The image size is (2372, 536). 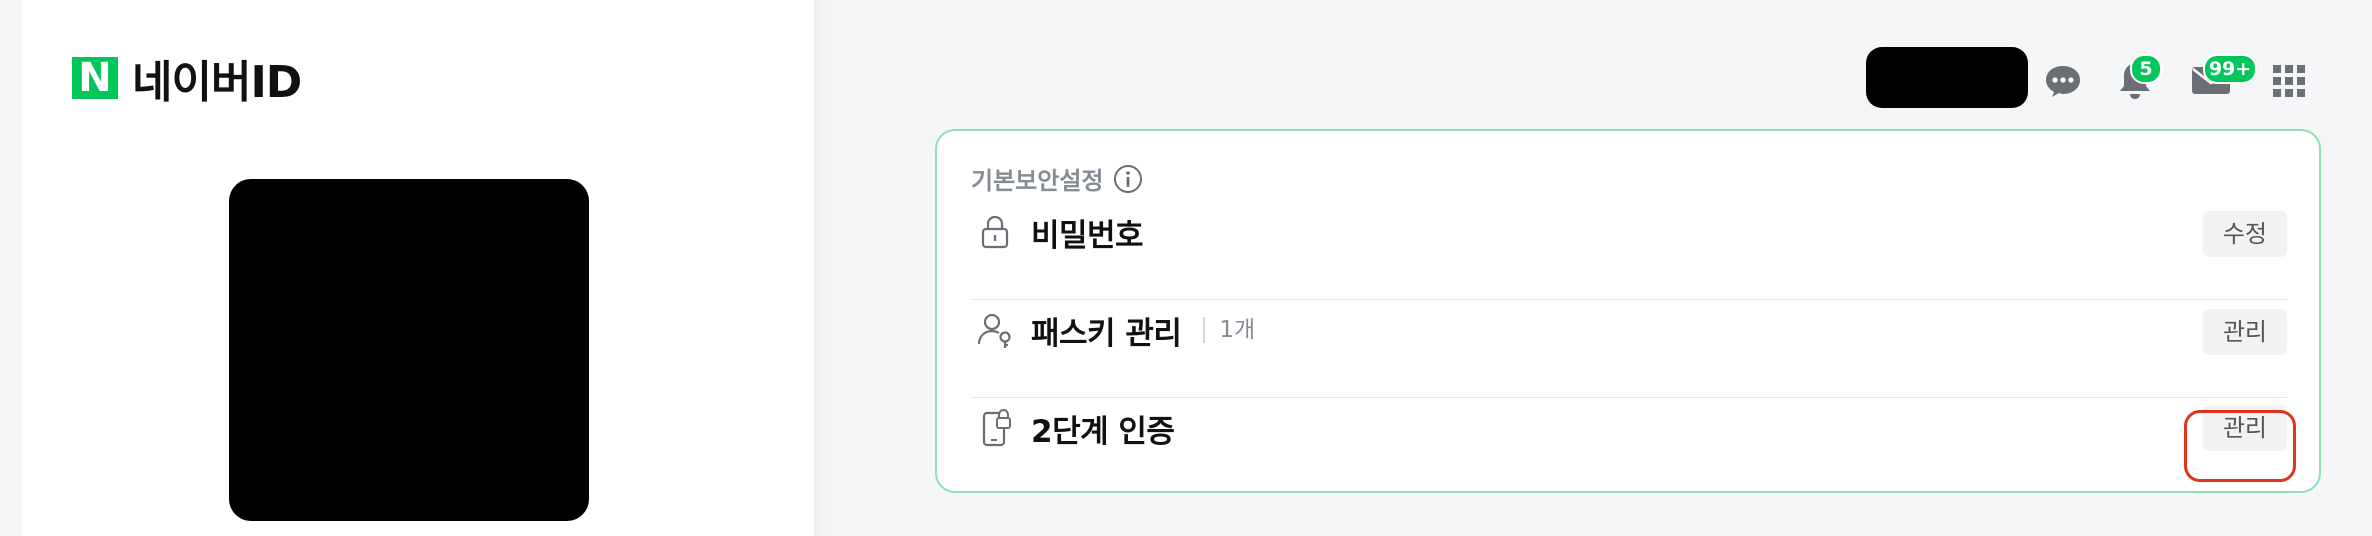 I want to click on phone-lock-icon, so click(x=996, y=427).